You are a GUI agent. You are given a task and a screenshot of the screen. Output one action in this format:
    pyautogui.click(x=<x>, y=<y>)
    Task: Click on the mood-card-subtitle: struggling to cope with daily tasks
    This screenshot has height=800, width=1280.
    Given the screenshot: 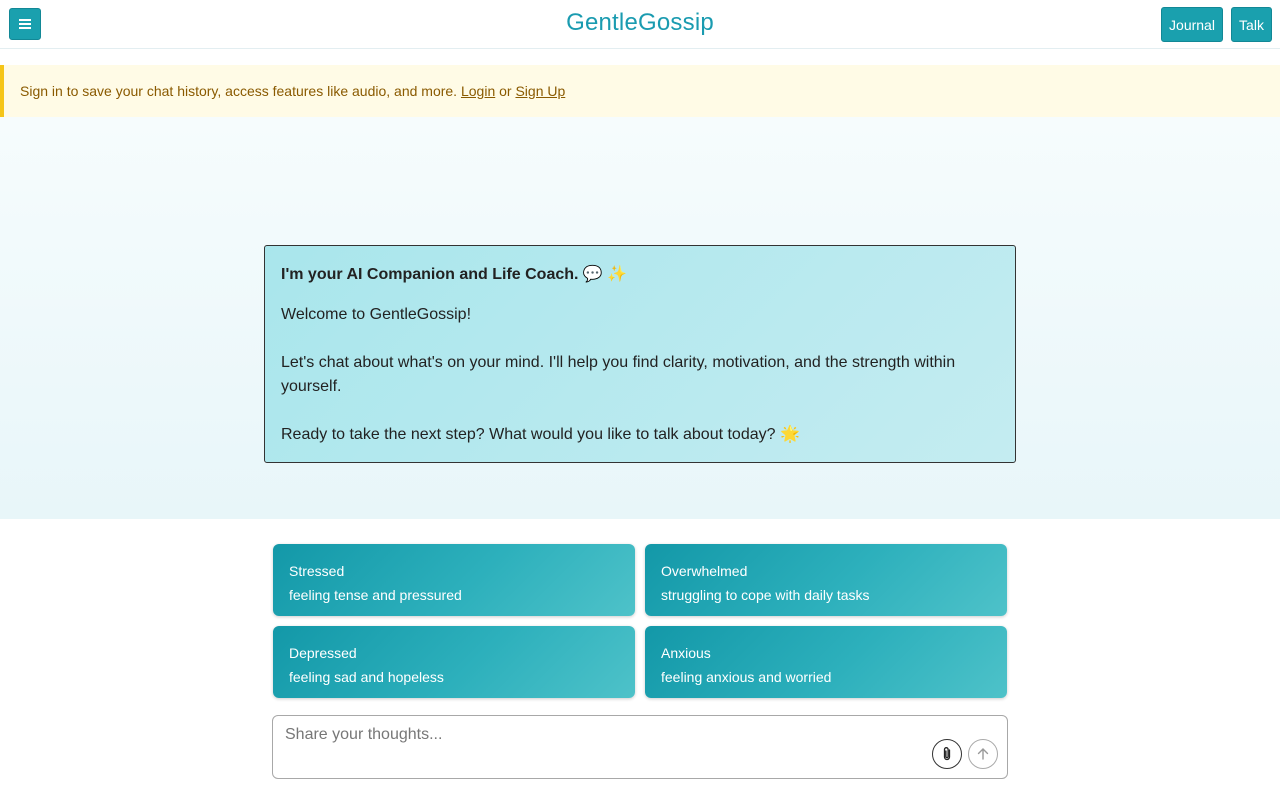 What is the action you would take?
    pyautogui.click(x=765, y=595)
    